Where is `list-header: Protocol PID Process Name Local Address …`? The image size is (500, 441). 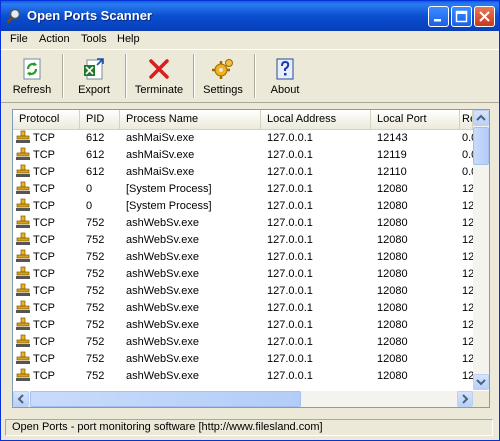 list-header: Protocol PID Process Name Local Address … is located at coordinates (251, 120).